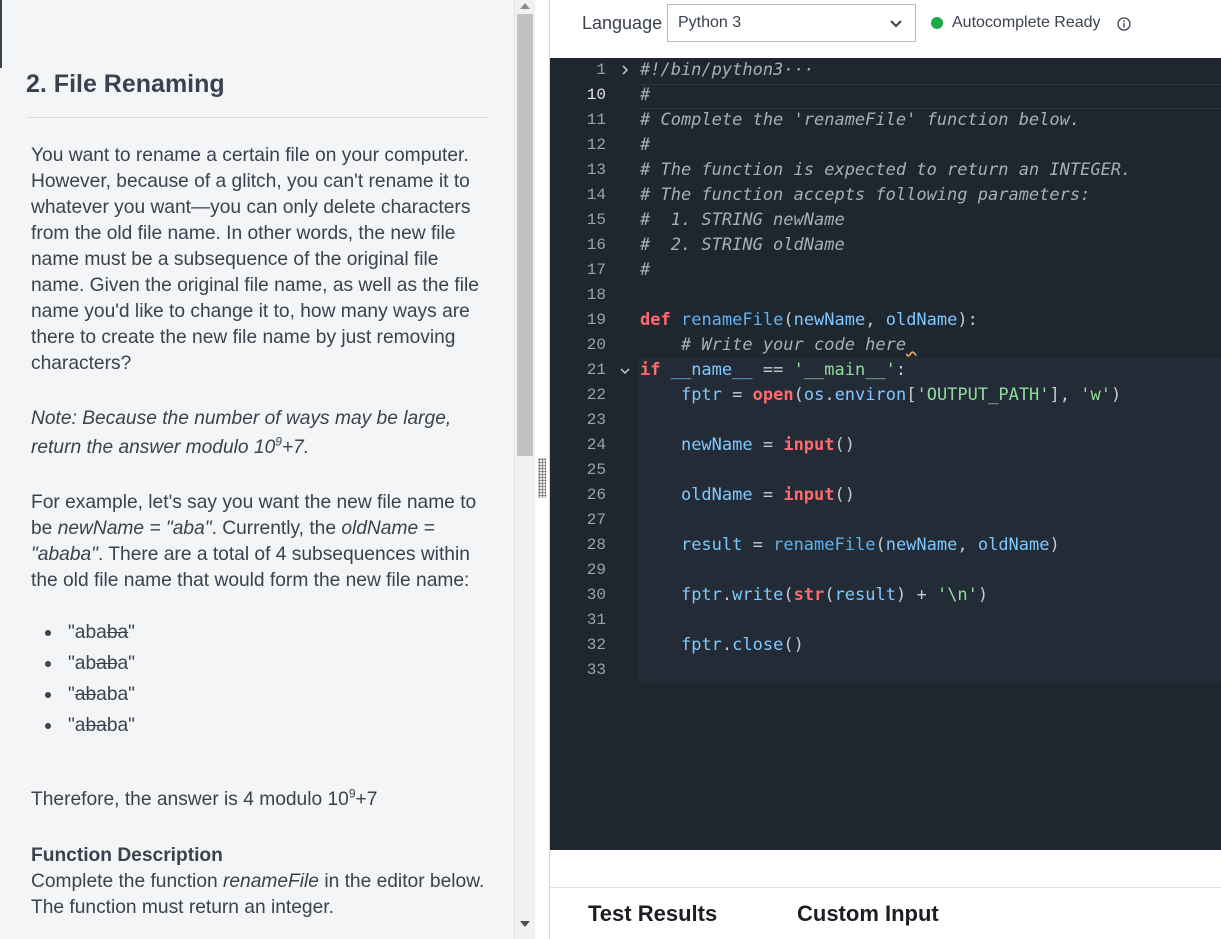 This screenshot has width=1221, height=939. I want to click on line-number: 15, so click(596, 220).